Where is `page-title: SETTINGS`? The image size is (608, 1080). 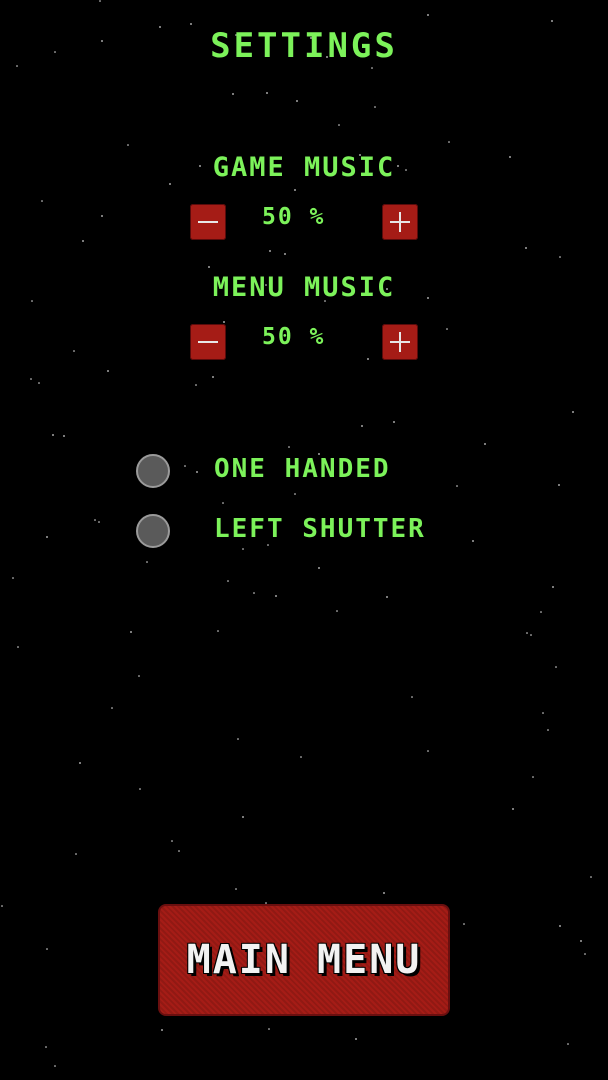
page-title: SETTINGS is located at coordinates (304, 46).